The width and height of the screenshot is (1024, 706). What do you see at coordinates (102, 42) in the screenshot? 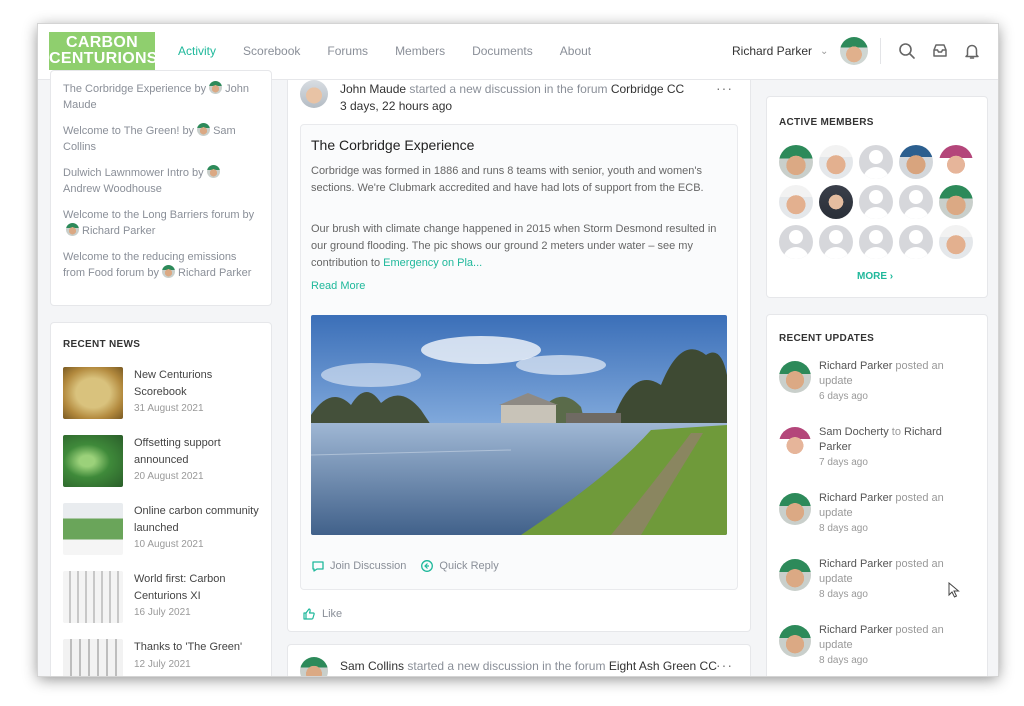
I see `logo-line-1: CARBON` at bounding box center [102, 42].